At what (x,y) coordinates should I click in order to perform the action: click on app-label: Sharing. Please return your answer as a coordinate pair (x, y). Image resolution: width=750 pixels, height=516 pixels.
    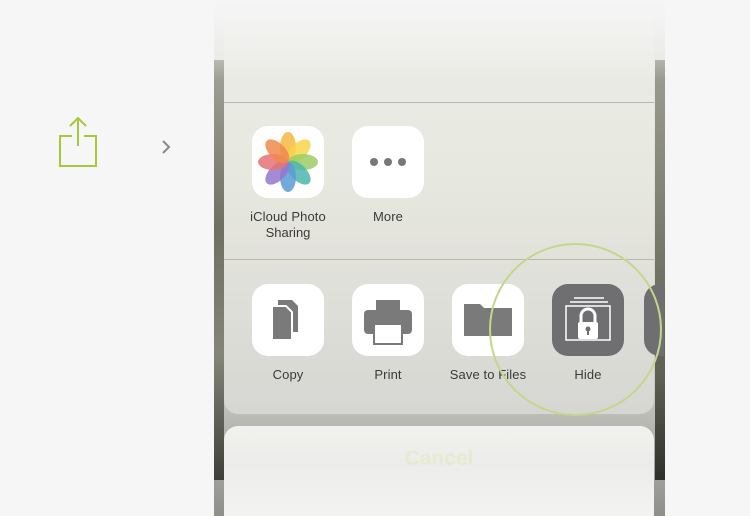
    Looking at the image, I should click on (288, 232).